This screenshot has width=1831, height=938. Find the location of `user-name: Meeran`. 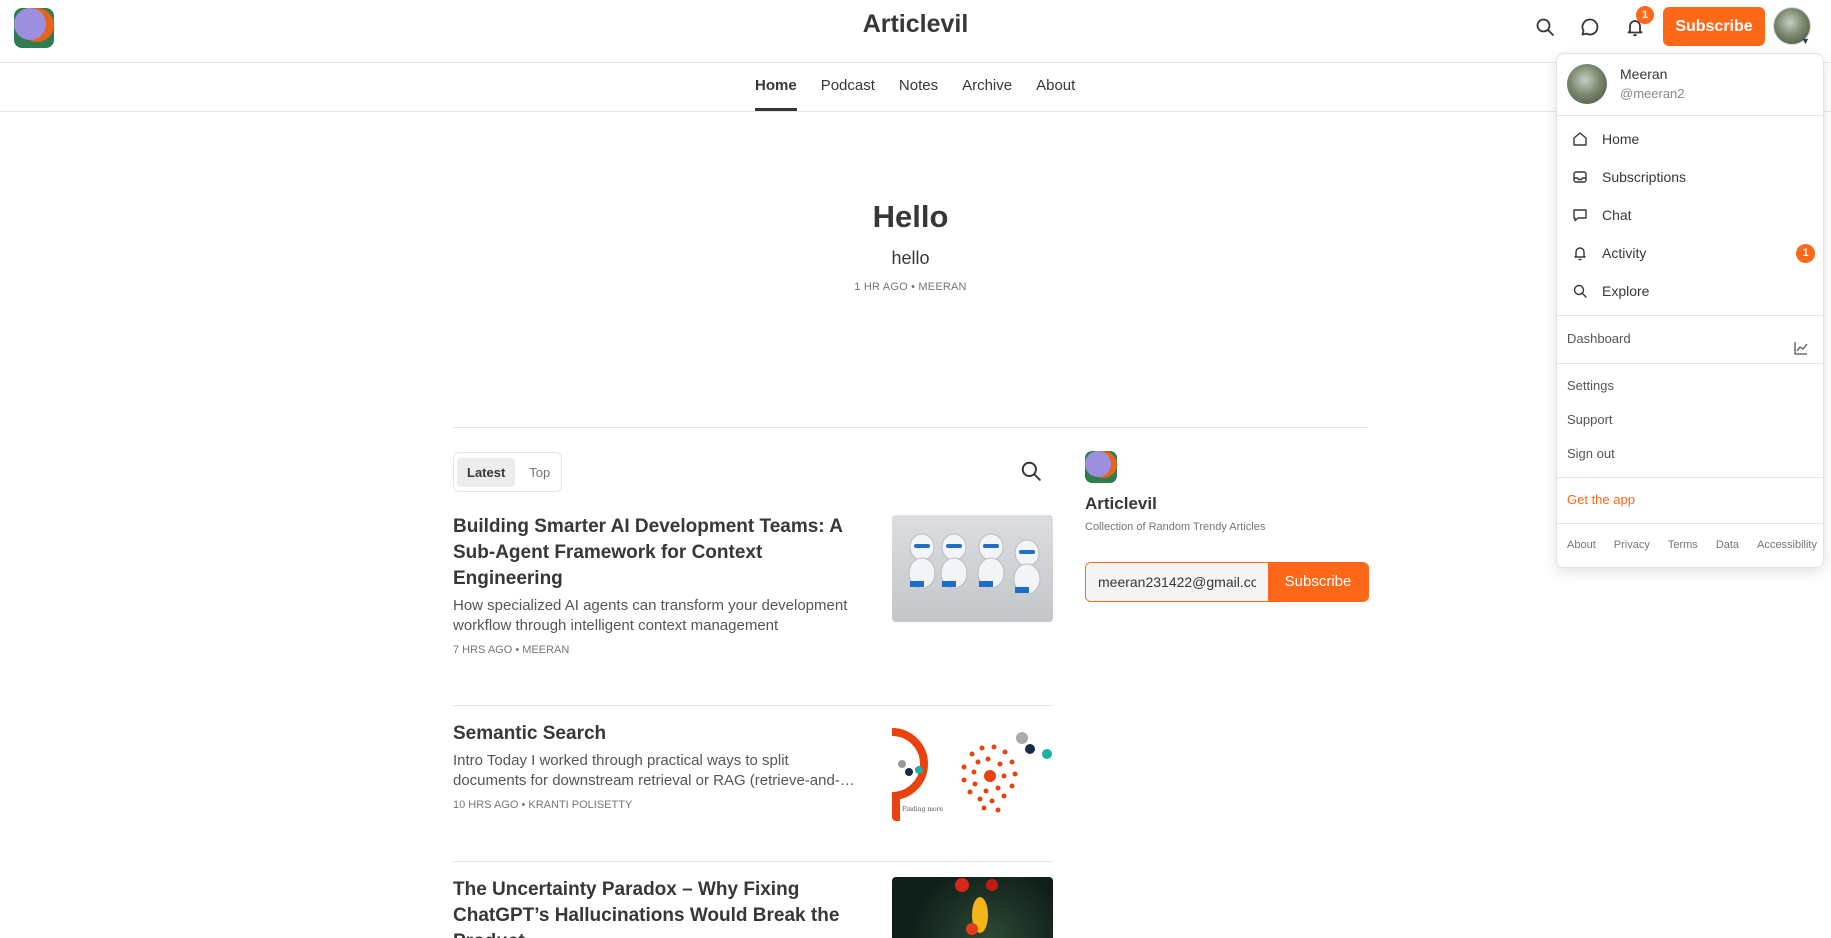

user-name: Meeran is located at coordinates (1644, 74).